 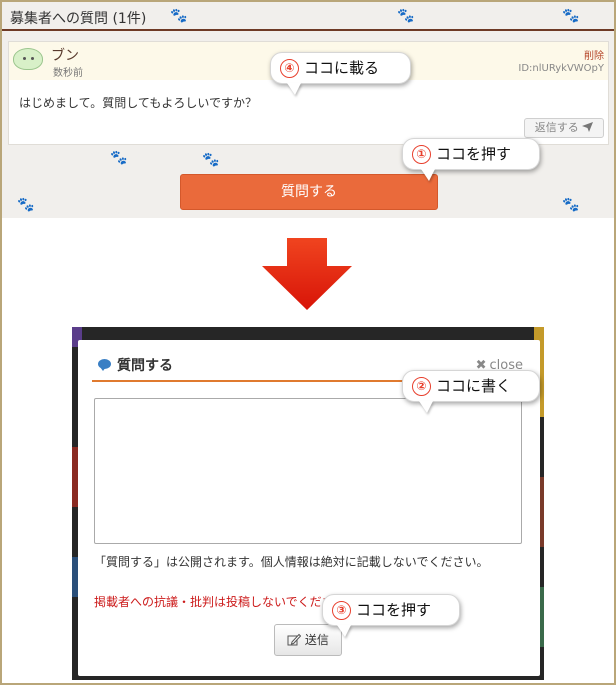 I want to click on callout-3: ③ ココを押す, so click(x=391, y=615).